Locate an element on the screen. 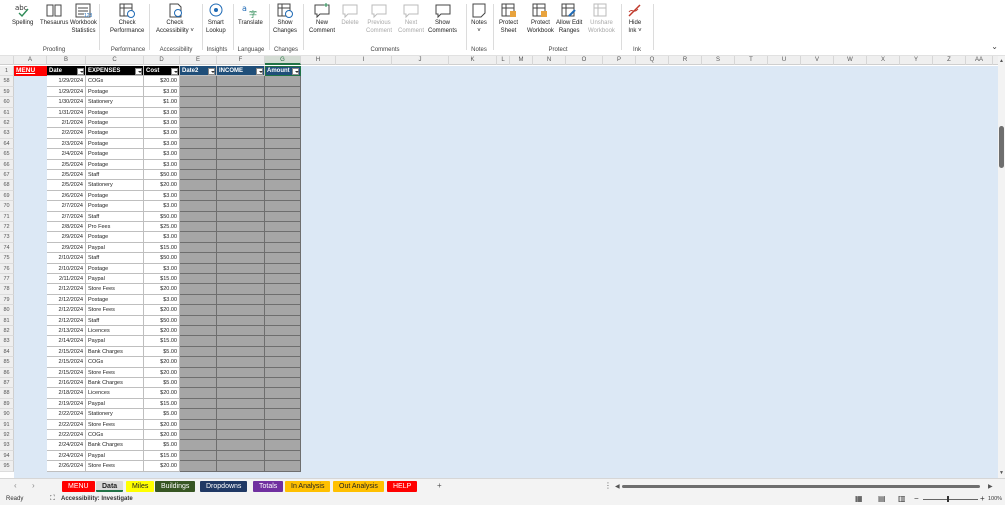  row-header: 83 is located at coordinates (7, 341).